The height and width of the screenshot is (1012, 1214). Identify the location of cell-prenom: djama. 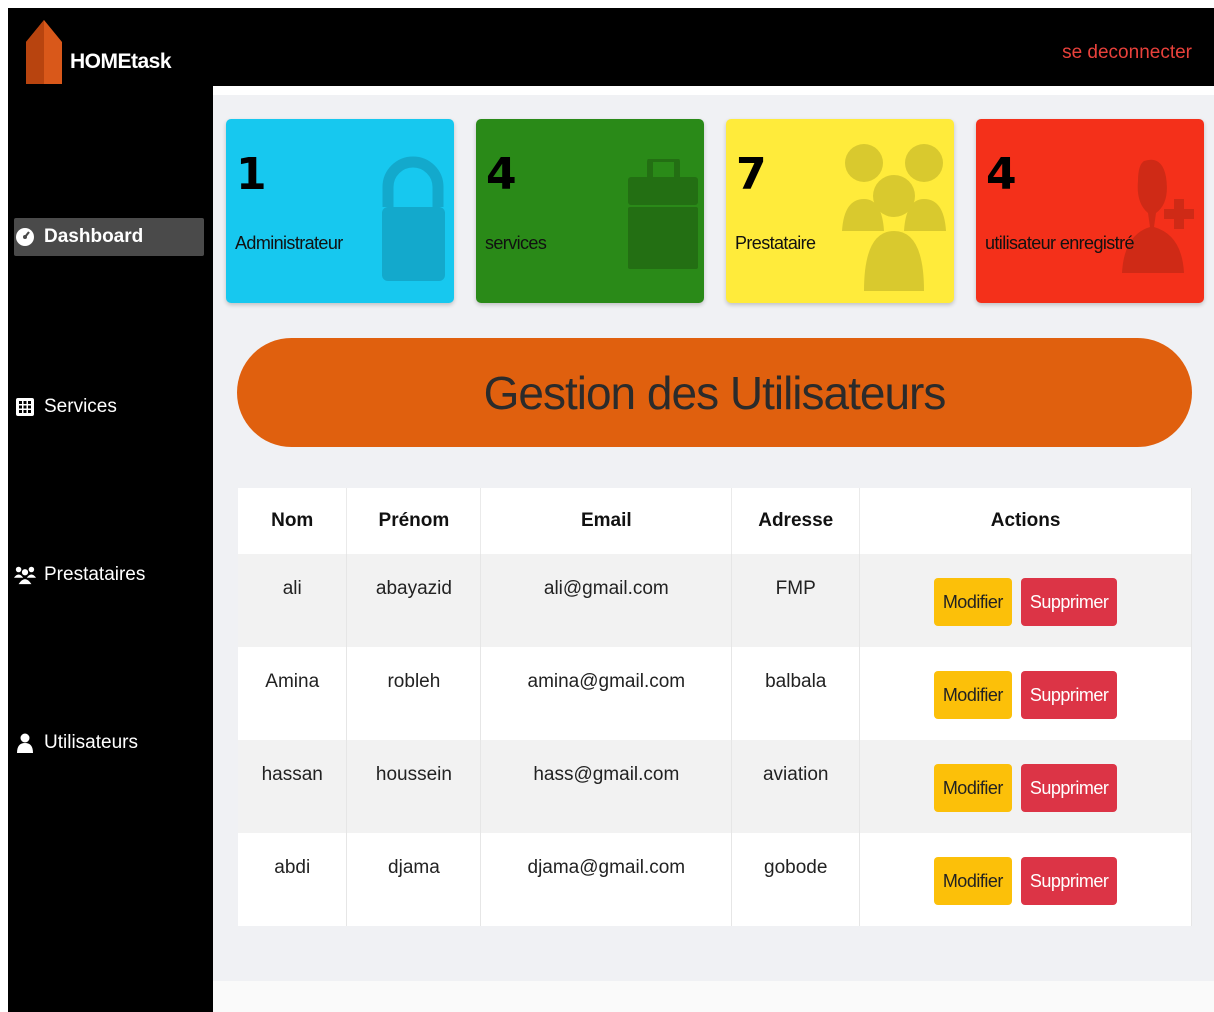
(414, 879).